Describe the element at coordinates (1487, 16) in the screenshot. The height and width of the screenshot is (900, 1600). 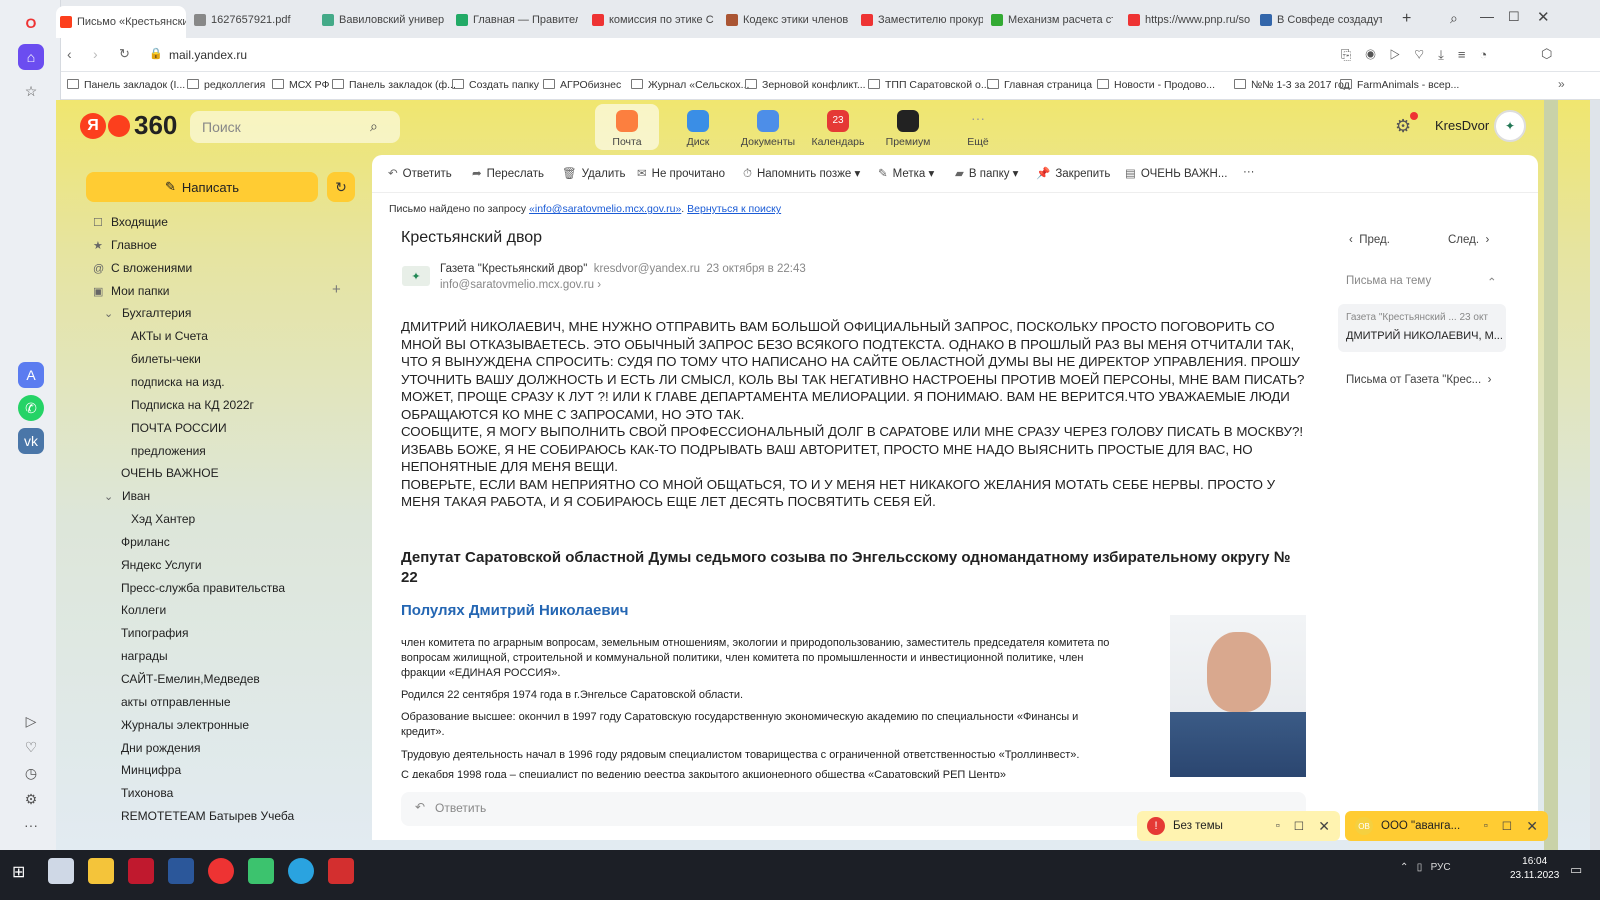
I see `minimize-icon: —` at that location.